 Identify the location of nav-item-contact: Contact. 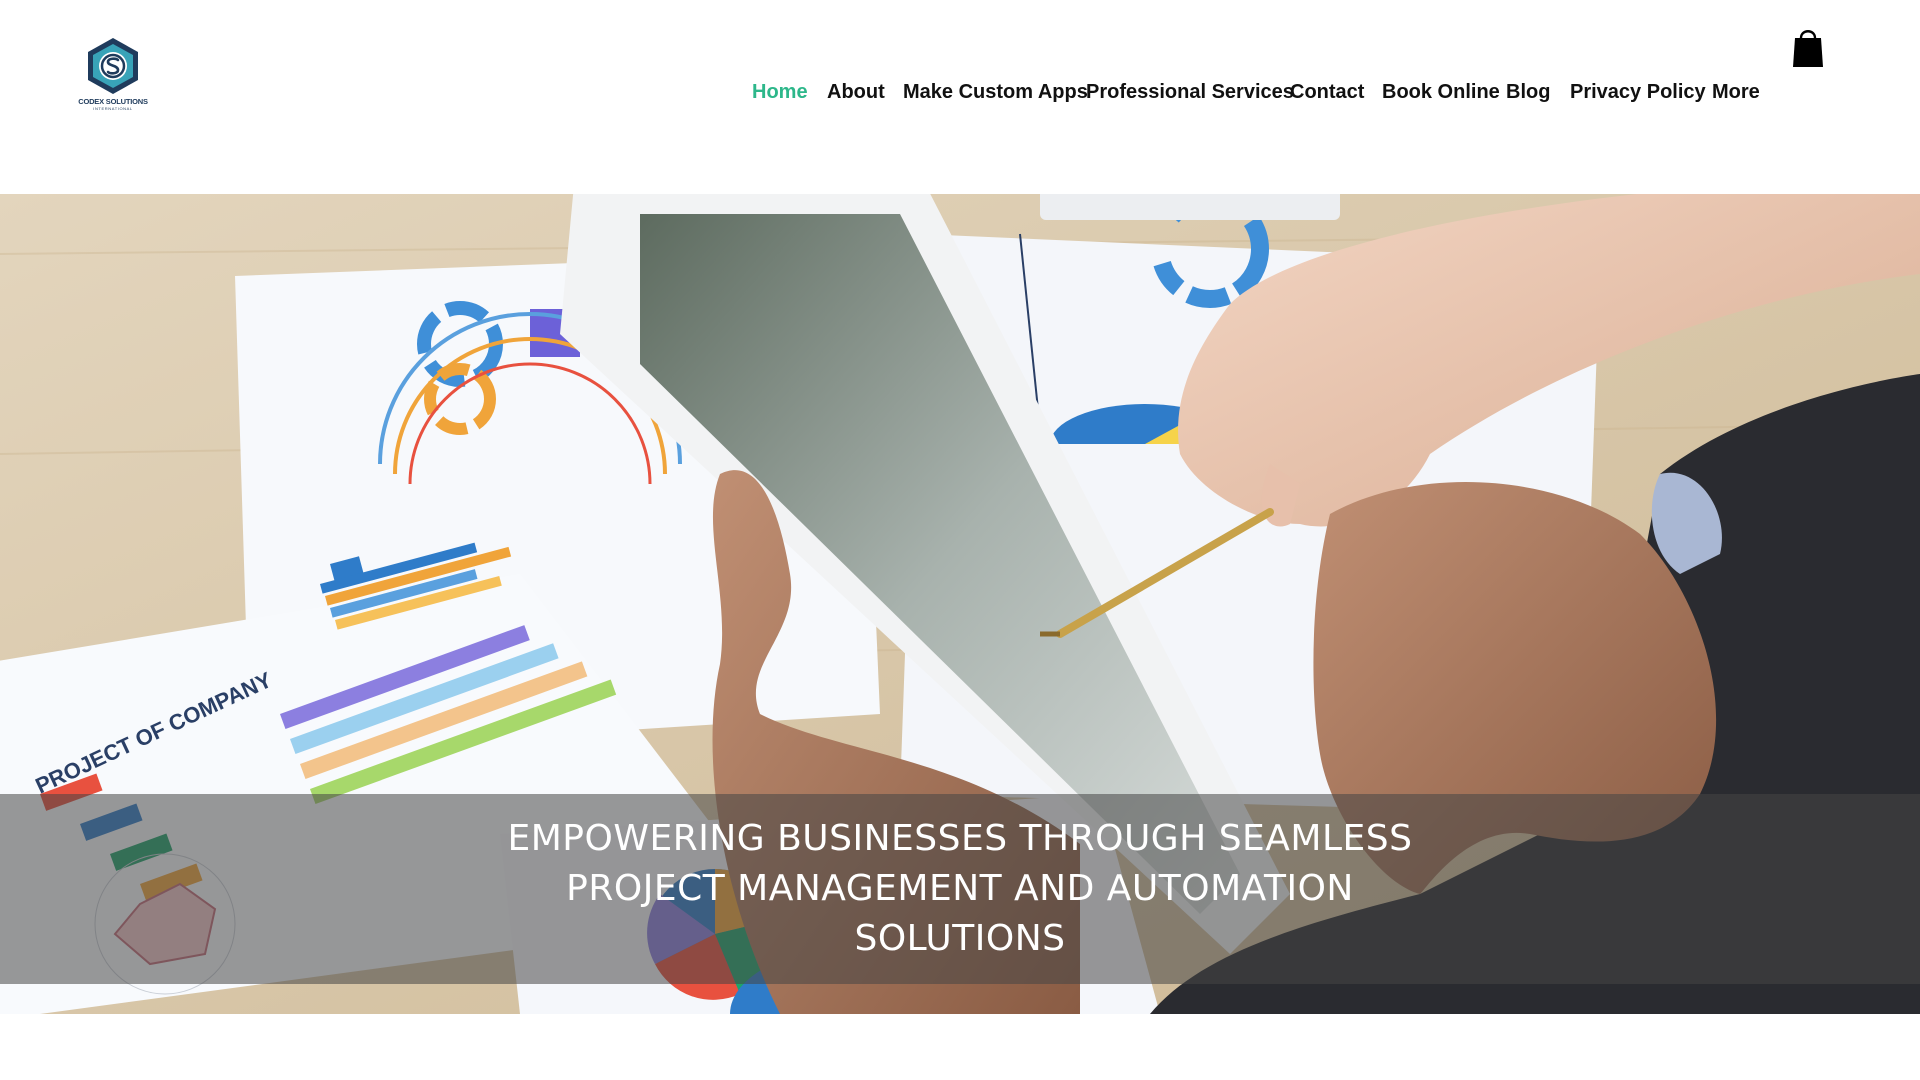
(1327, 92).